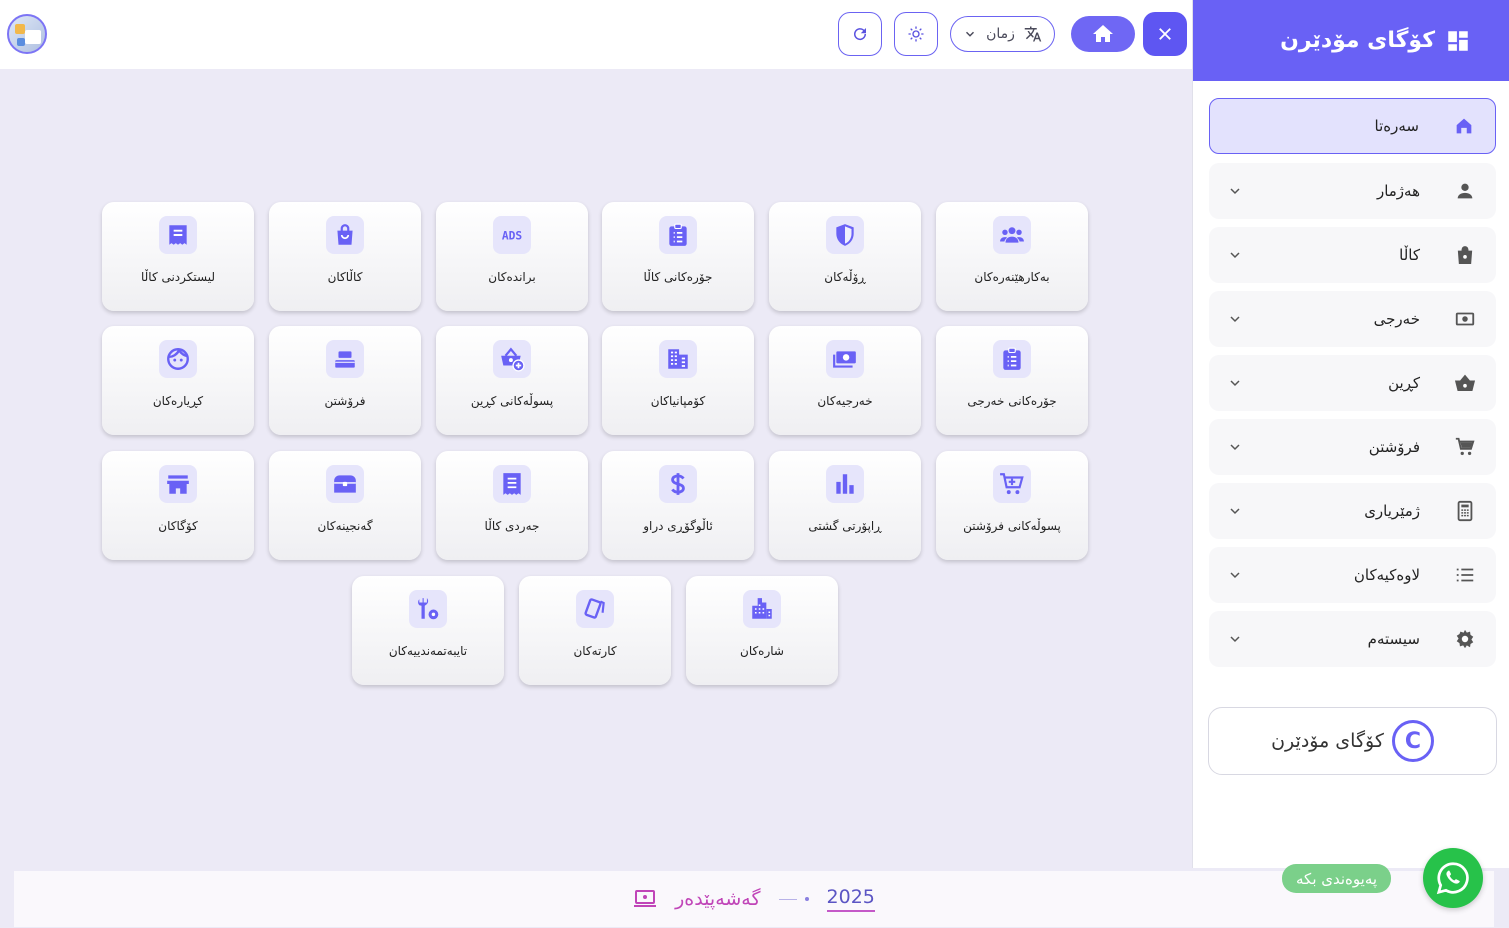 Image resolution: width=1509 pixels, height=928 pixels. What do you see at coordinates (1465, 639) in the screenshot?
I see `gear-icon` at bounding box center [1465, 639].